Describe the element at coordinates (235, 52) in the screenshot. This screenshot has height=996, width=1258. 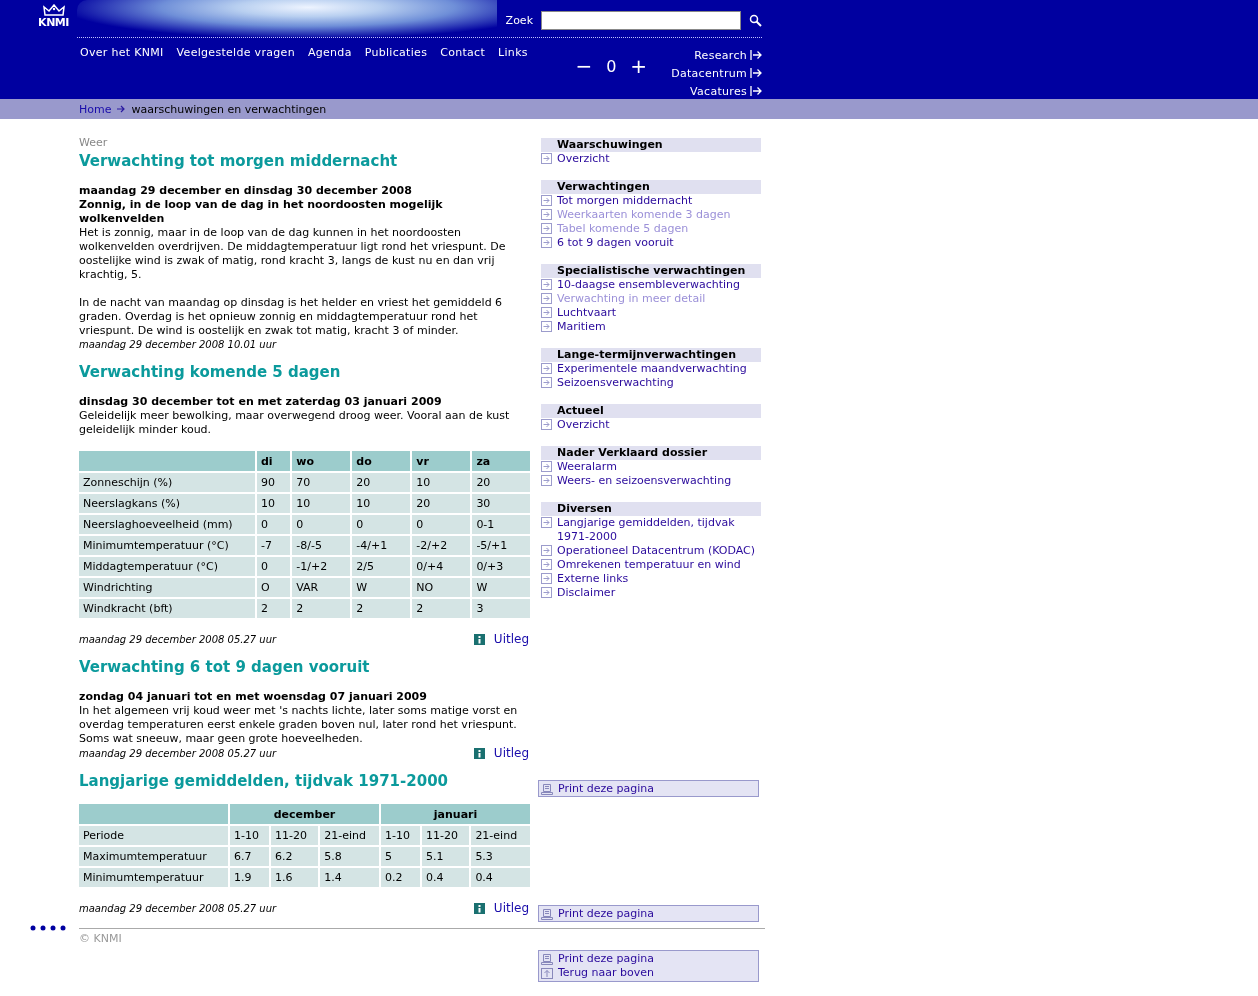
I see `nav-link: Veelgestelde vragen` at that location.